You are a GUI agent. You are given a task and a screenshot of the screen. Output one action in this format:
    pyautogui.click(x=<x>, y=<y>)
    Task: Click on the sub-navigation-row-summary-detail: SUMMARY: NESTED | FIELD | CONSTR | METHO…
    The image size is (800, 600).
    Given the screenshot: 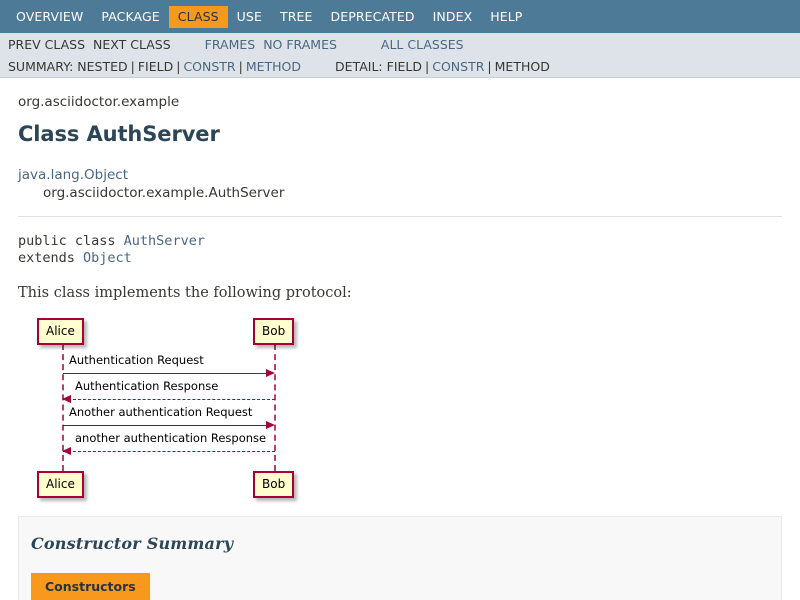 What is the action you would take?
    pyautogui.click(x=400, y=67)
    